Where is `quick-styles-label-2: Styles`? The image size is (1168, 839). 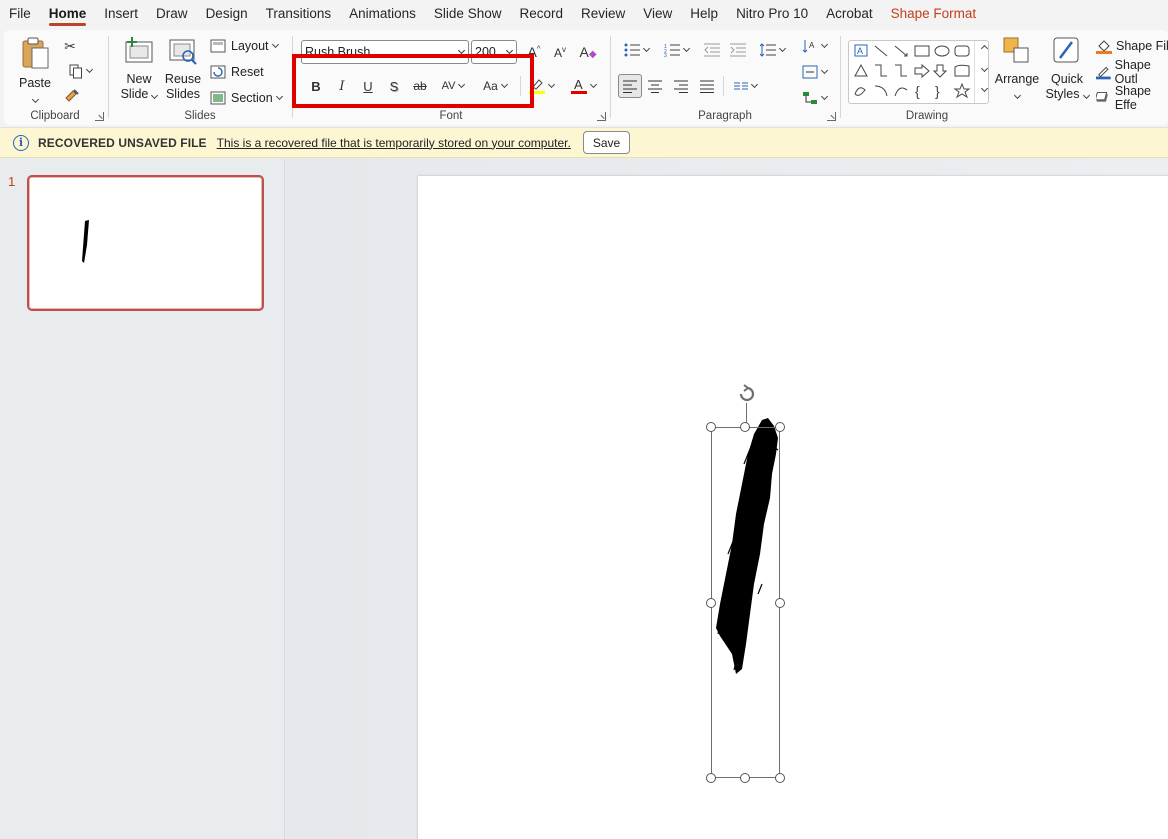
quick-styles-label-2: Styles is located at coordinates (1062, 94).